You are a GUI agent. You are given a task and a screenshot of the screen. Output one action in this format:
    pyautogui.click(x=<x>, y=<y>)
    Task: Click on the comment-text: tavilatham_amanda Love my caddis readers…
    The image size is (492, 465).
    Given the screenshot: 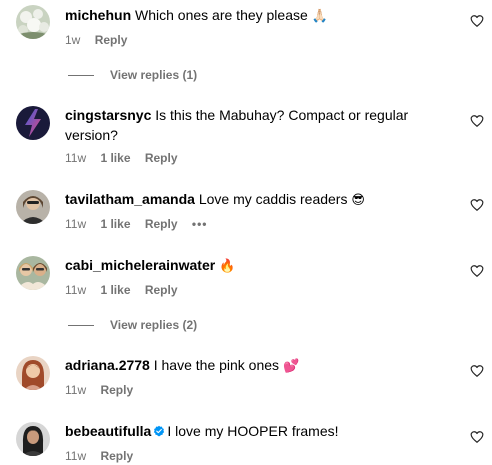 What is the action you would take?
    pyautogui.click(x=250, y=200)
    